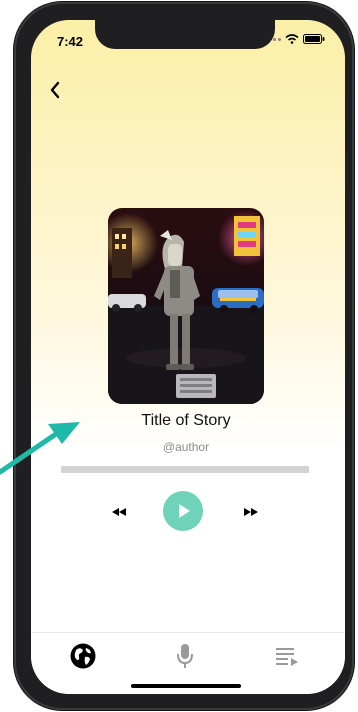 The height and width of the screenshot is (712, 358). I want to click on play-button, so click(183, 511).